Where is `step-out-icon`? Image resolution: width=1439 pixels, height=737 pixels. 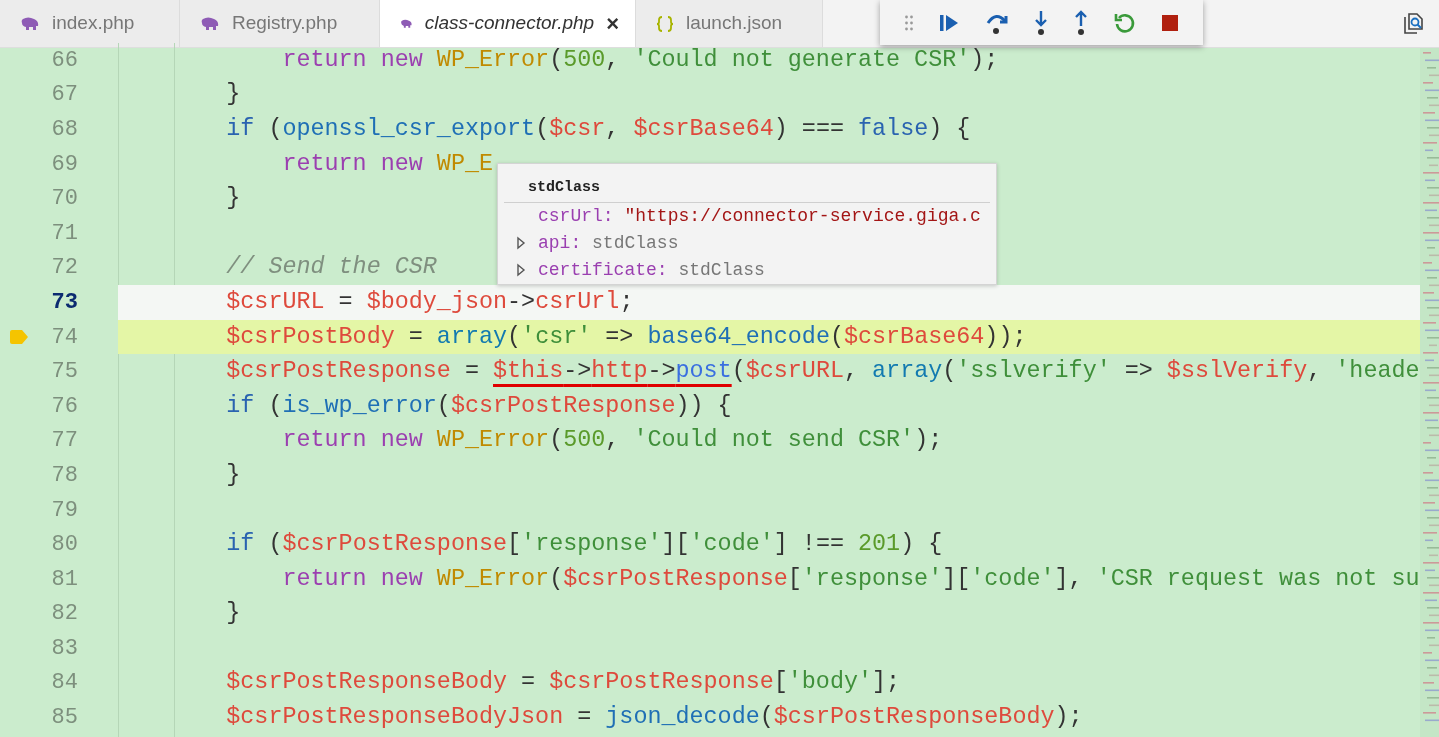
step-out-icon is located at coordinates (1081, 22).